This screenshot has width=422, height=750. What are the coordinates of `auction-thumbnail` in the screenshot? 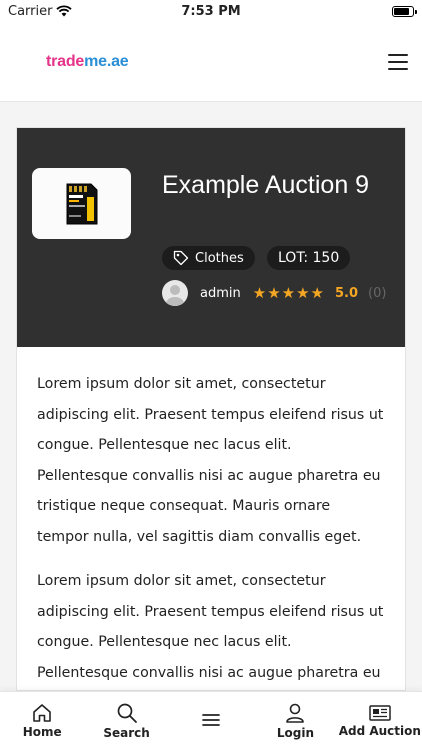 It's located at (81, 203).